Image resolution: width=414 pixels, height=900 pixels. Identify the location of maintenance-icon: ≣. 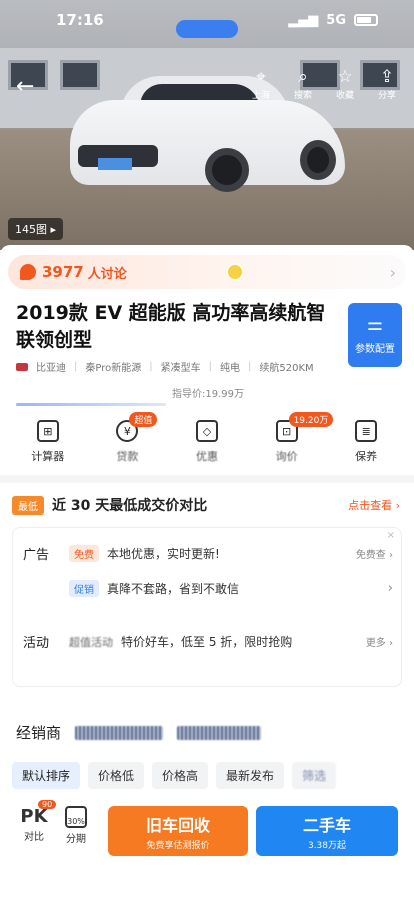
(366, 431).